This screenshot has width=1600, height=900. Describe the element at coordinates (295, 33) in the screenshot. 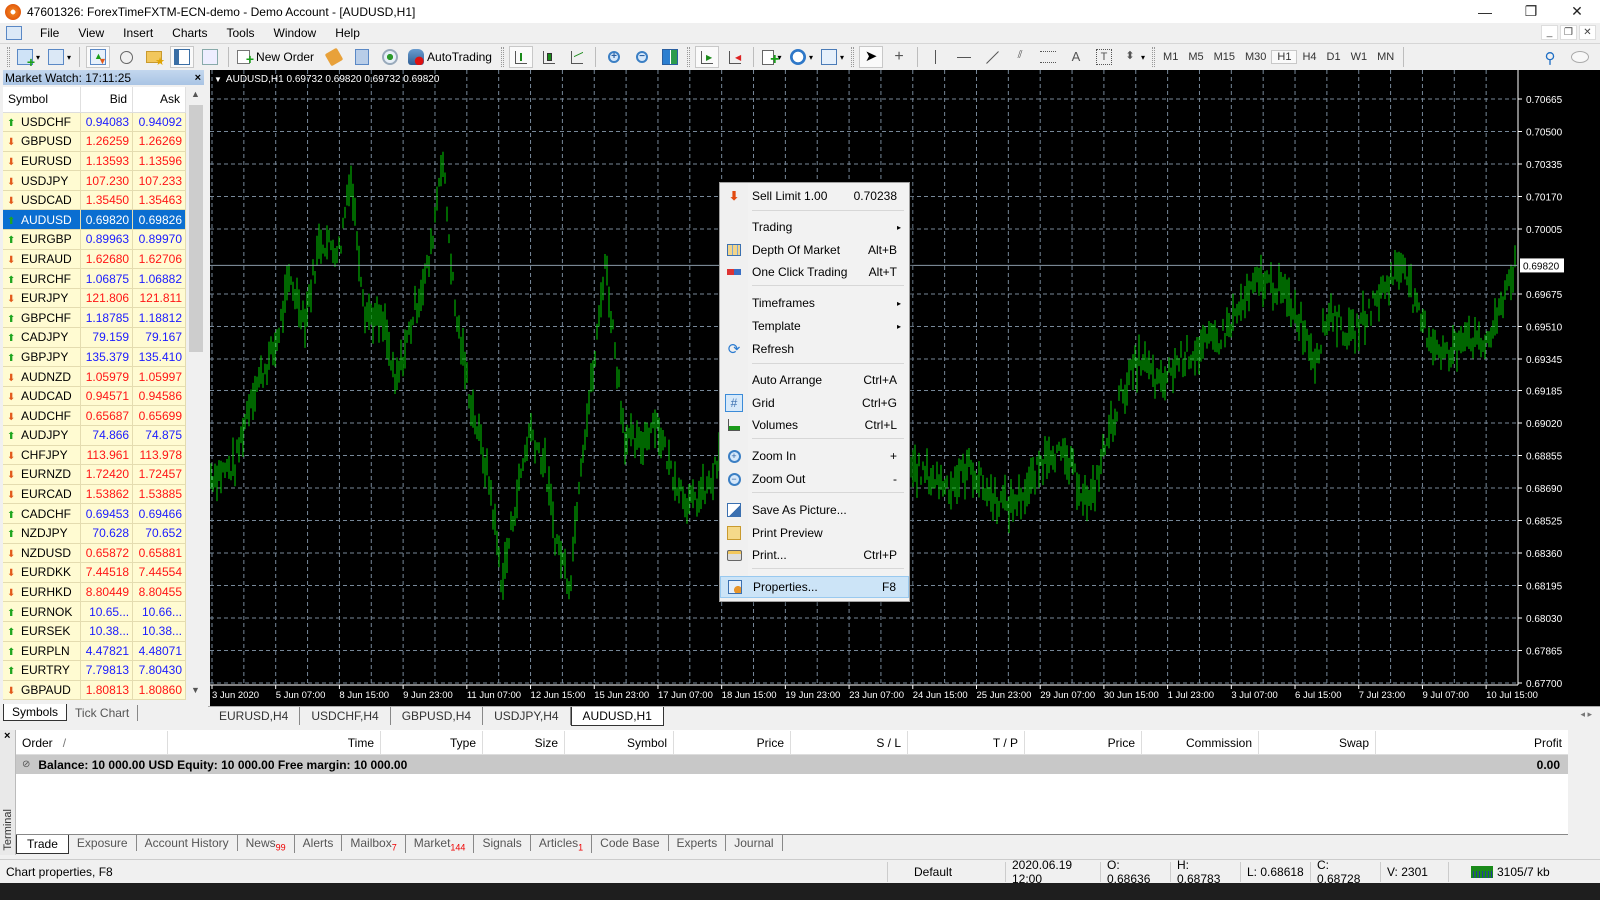

I see `menu-window: Window` at that location.